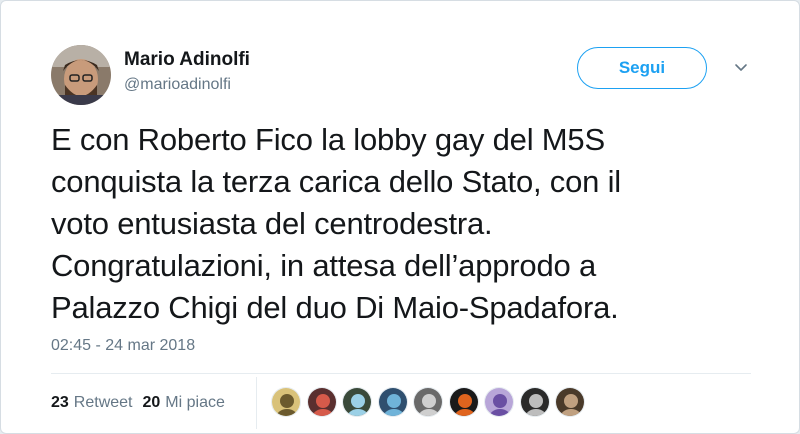 The image size is (800, 434). I want to click on divider, so click(401, 373).